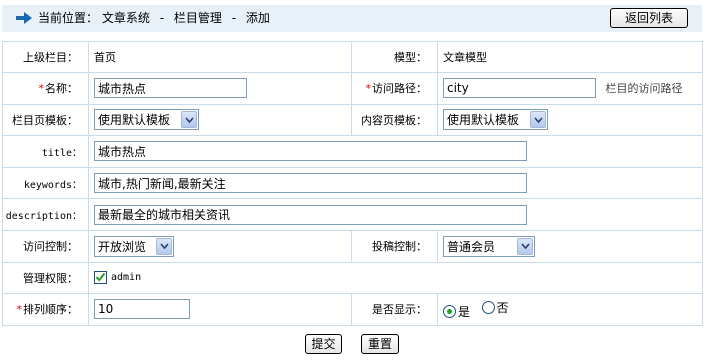  Describe the element at coordinates (142, 309) in the screenshot. I see `order-input` at that location.